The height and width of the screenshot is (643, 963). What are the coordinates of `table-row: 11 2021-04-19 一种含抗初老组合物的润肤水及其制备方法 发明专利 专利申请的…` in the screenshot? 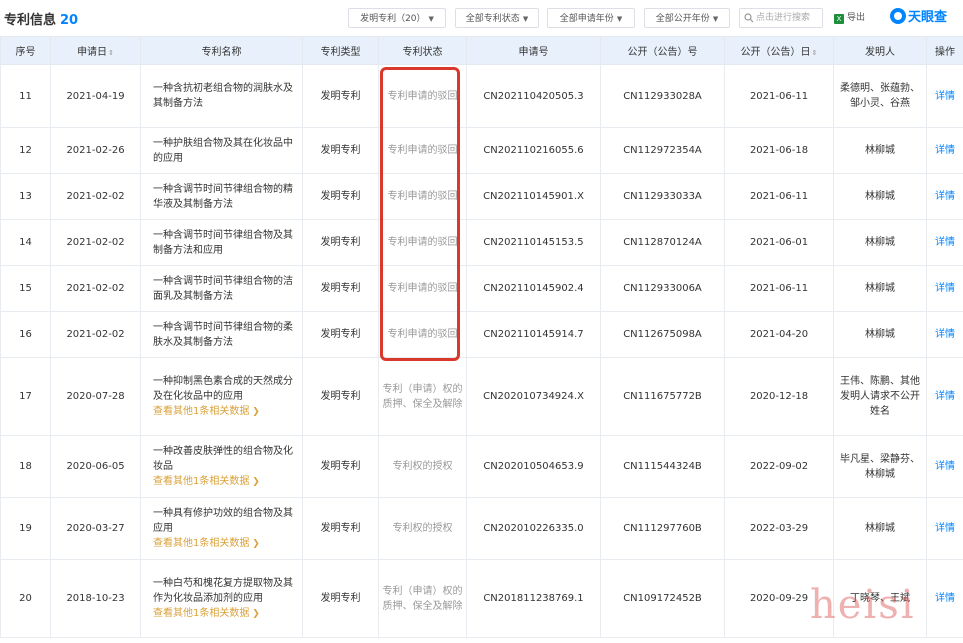 It's located at (481, 96).